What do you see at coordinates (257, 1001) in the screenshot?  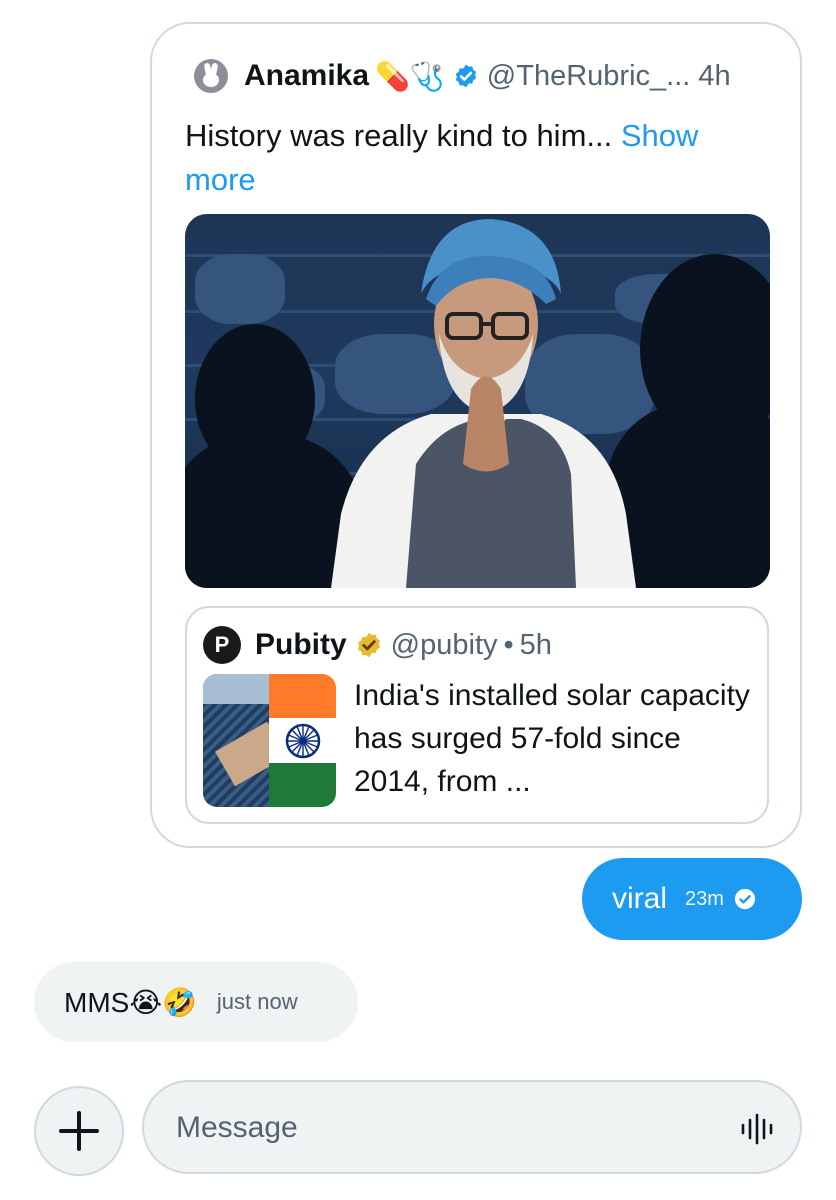 I see `incoming-message-time: just now` at bounding box center [257, 1001].